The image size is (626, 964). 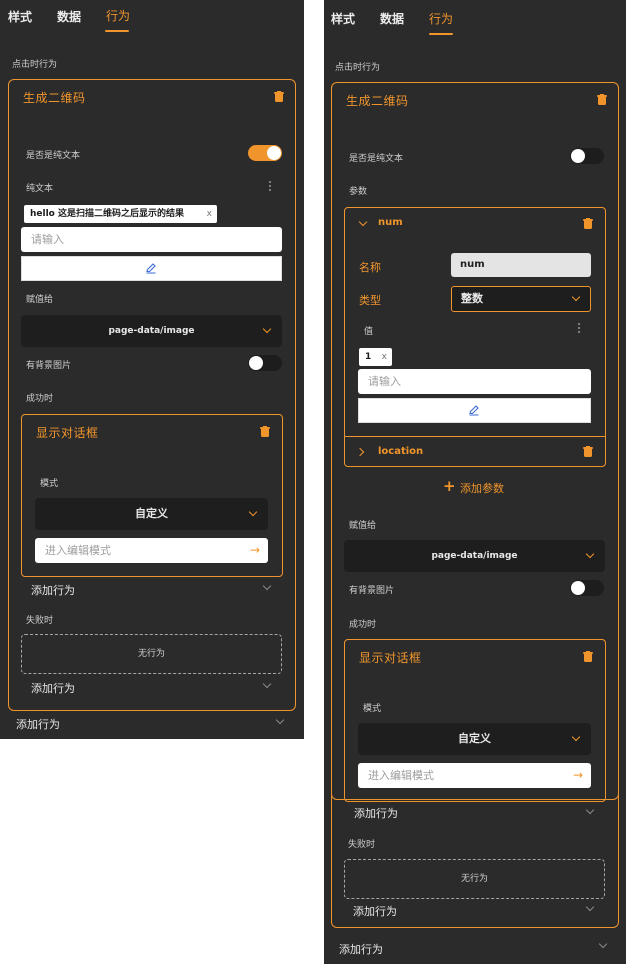 I want to click on tag-text: 1, so click(x=368, y=357).